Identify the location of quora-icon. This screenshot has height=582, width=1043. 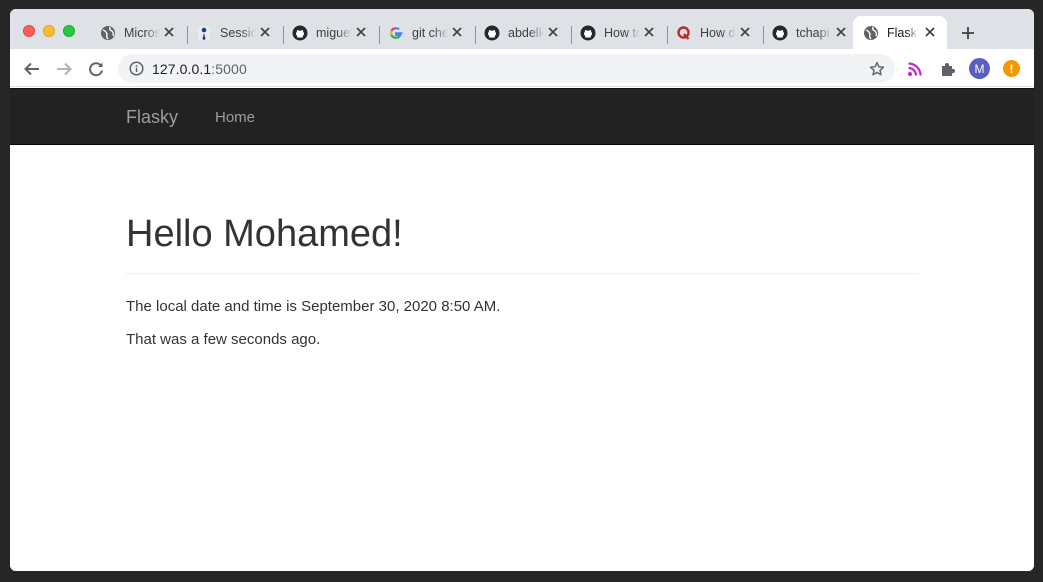
(684, 33).